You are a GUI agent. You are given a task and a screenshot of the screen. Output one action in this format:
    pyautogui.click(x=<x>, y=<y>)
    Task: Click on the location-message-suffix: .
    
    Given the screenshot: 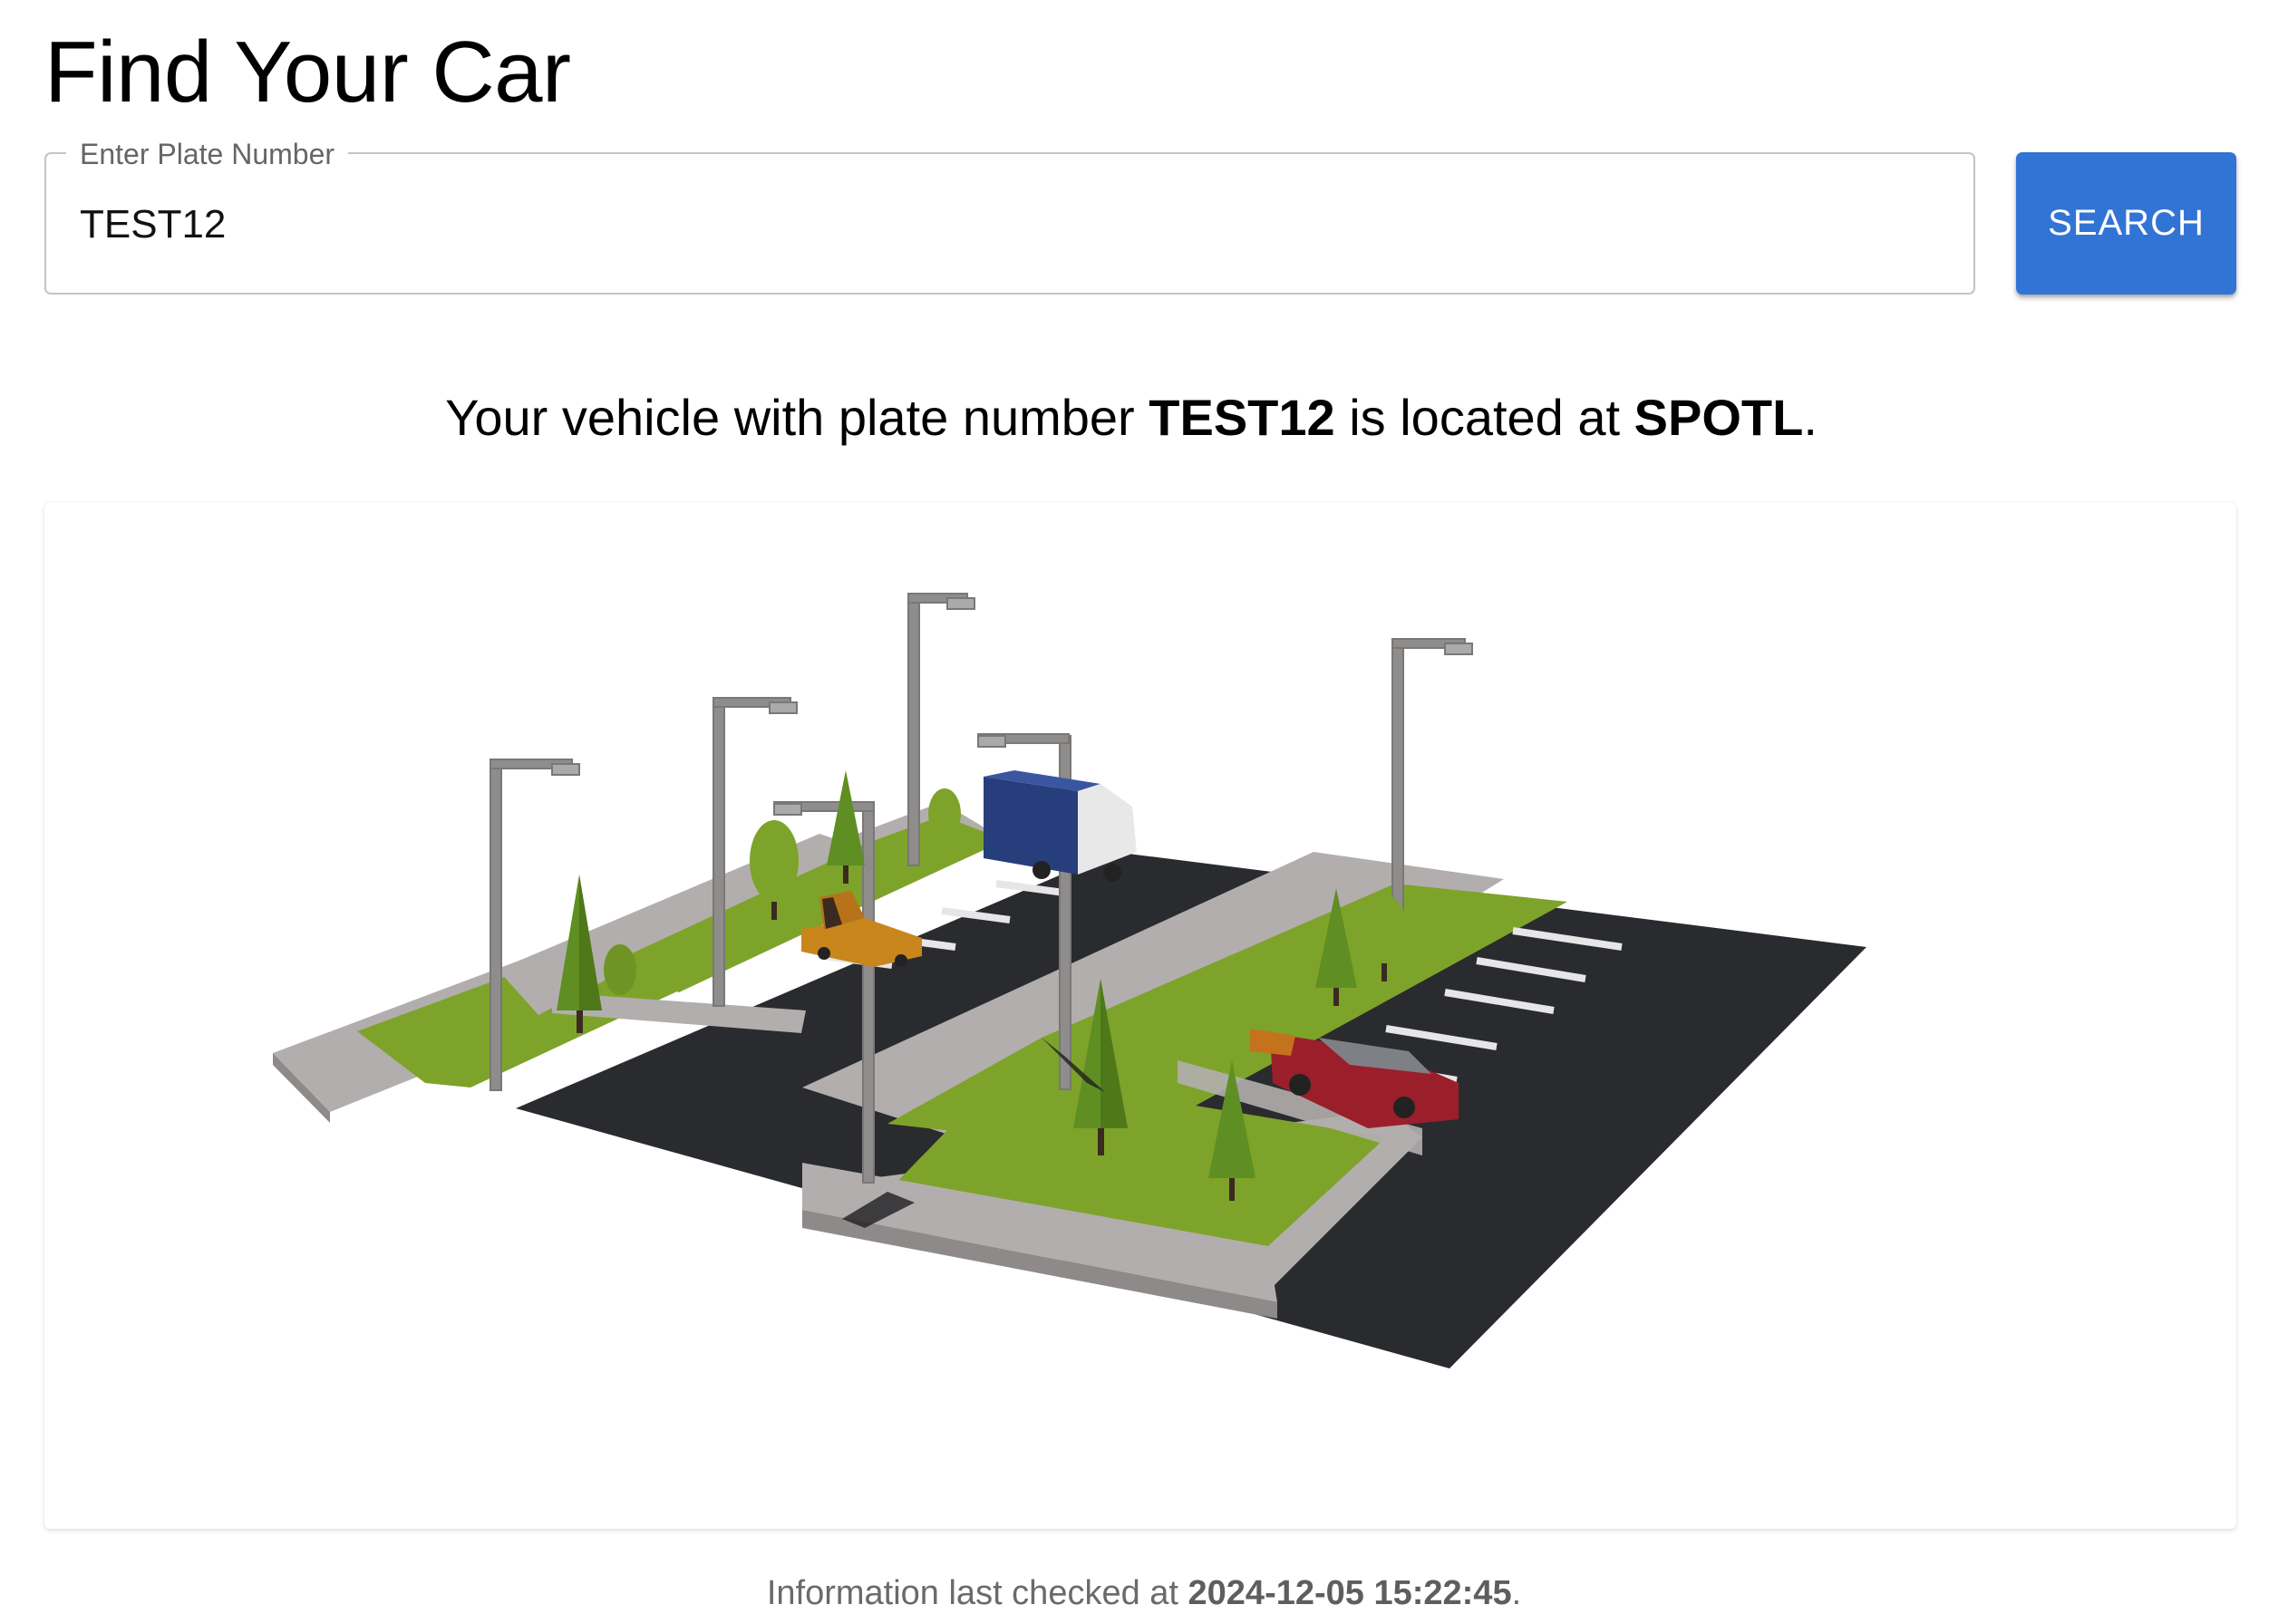 What is the action you would take?
    pyautogui.click(x=1810, y=417)
    